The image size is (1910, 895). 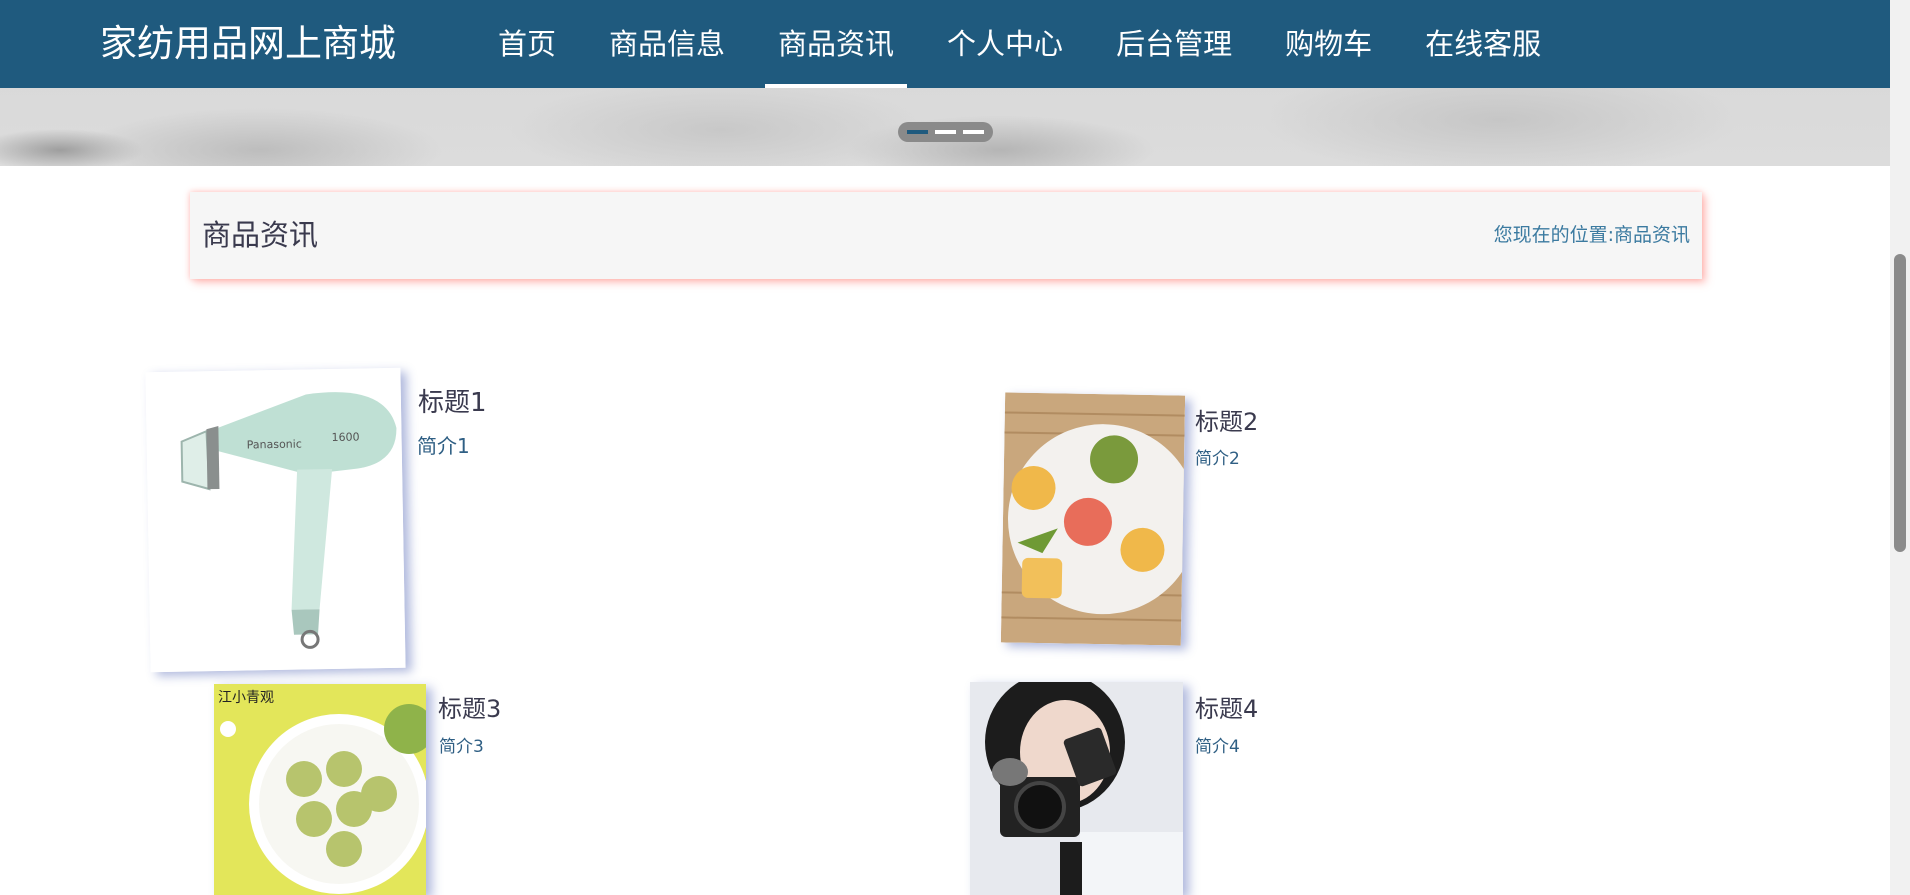 I want to click on carousel-indicators, so click(x=945, y=132).